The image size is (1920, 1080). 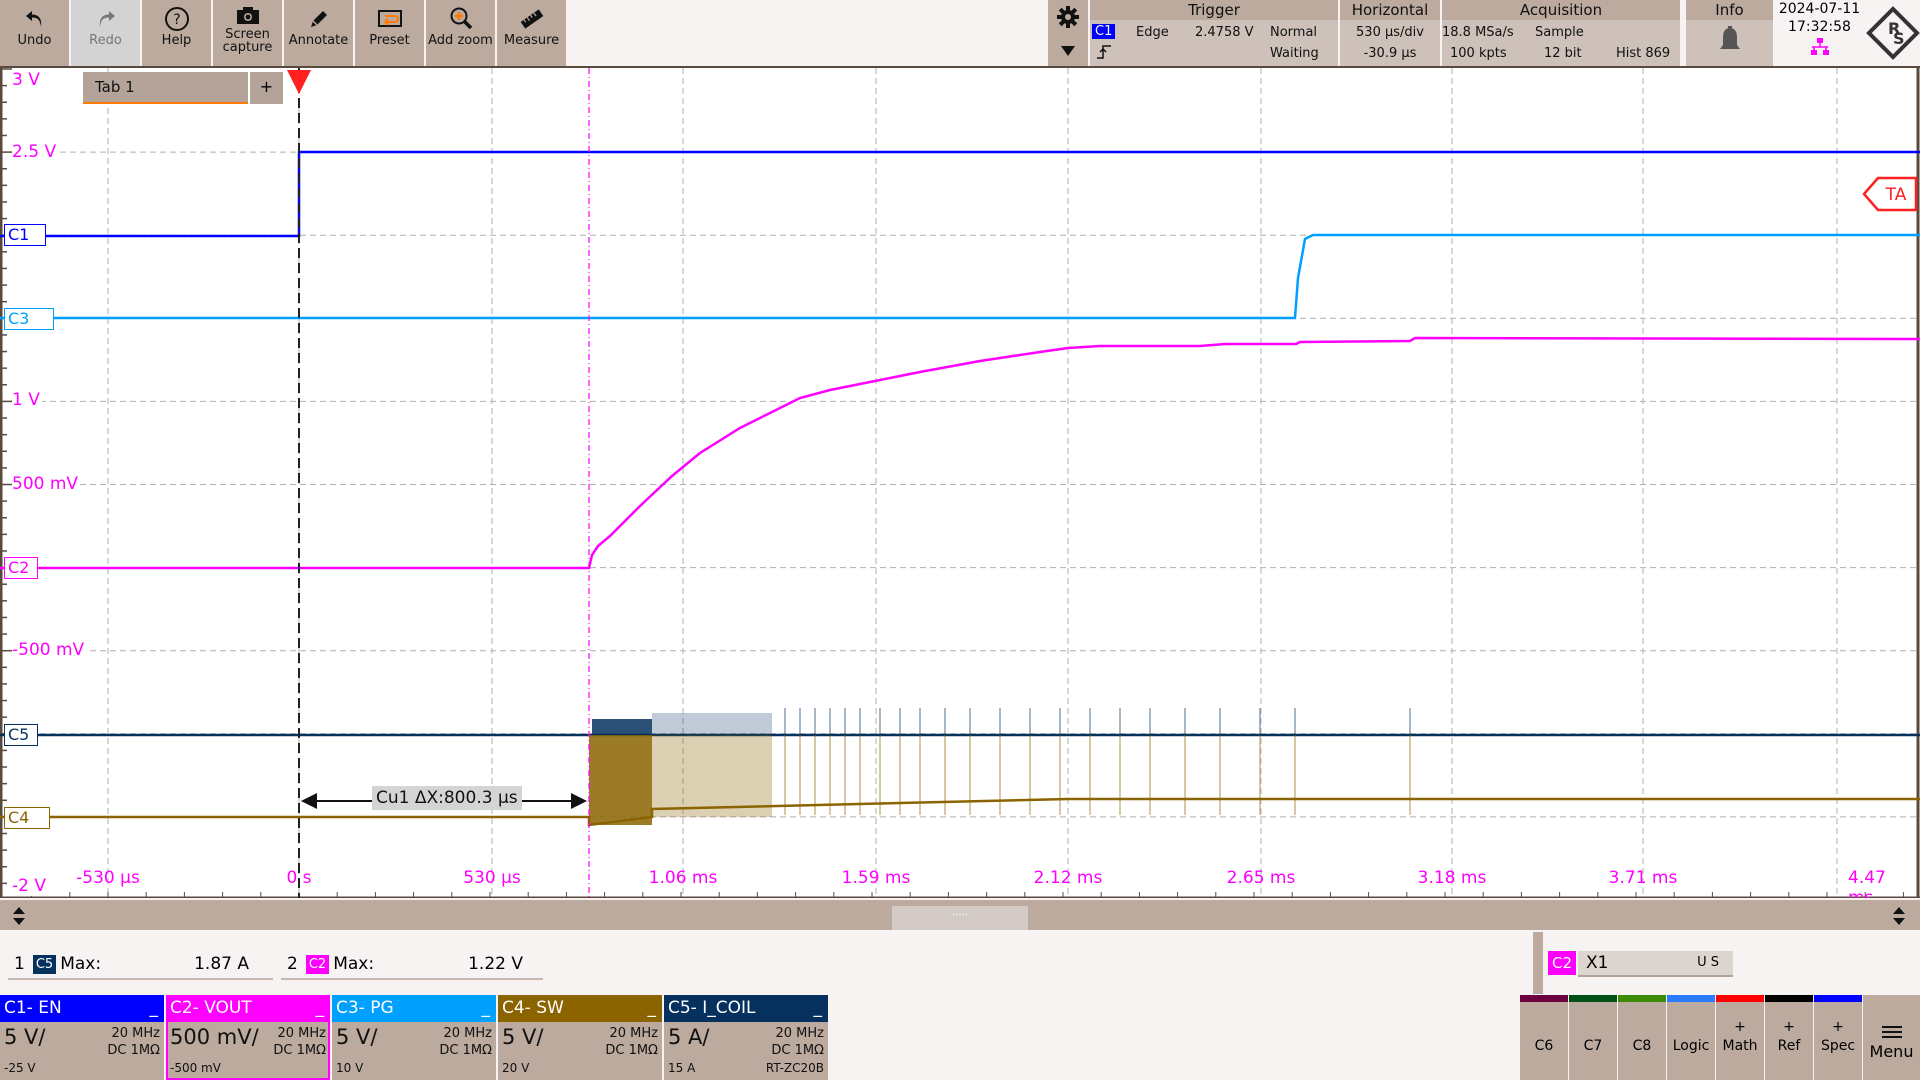 What do you see at coordinates (1593, 1046) in the screenshot?
I see `tile-label: C7` at bounding box center [1593, 1046].